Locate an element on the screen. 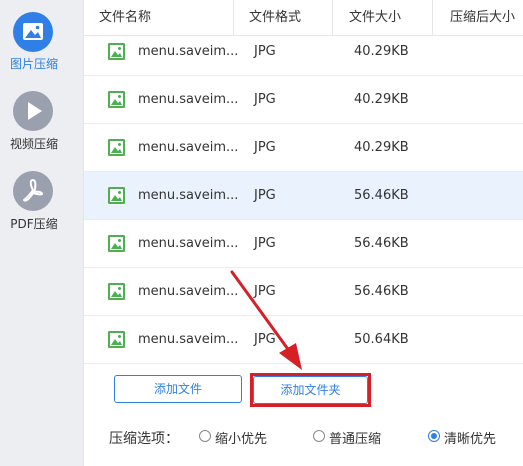  column-header-format: 文件格式 is located at coordinates (275, 18).